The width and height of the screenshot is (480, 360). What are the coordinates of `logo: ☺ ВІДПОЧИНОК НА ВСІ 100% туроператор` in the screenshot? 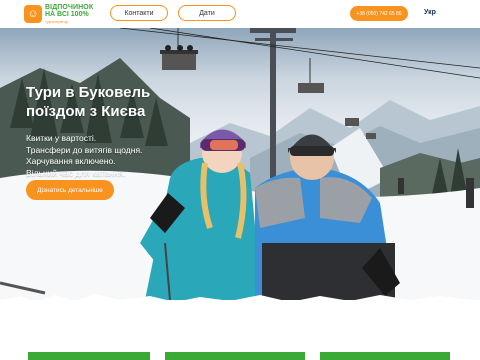 It's located at (67, 14).